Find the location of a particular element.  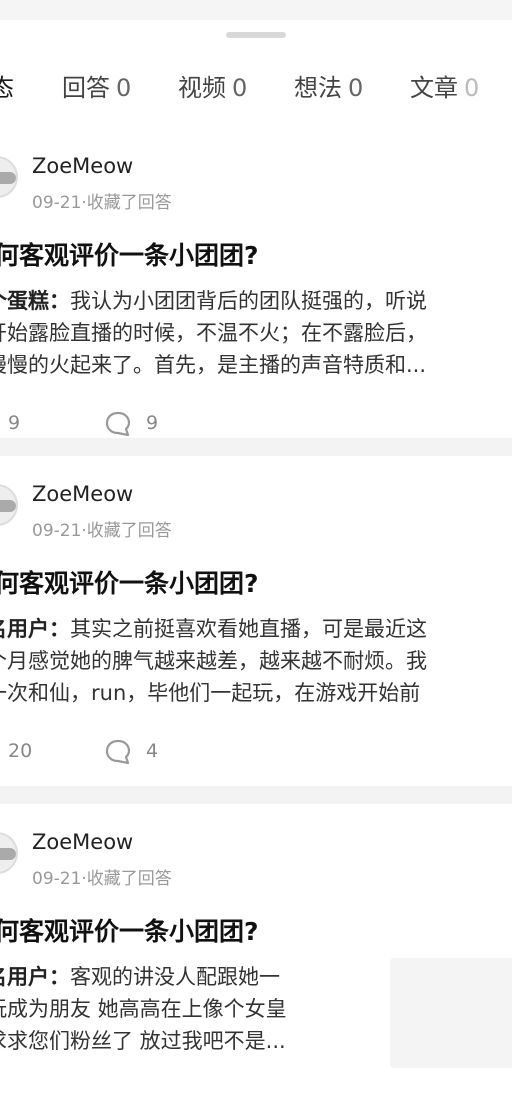

tab-videos: 视频 0 is located at coordinates (212, 88).